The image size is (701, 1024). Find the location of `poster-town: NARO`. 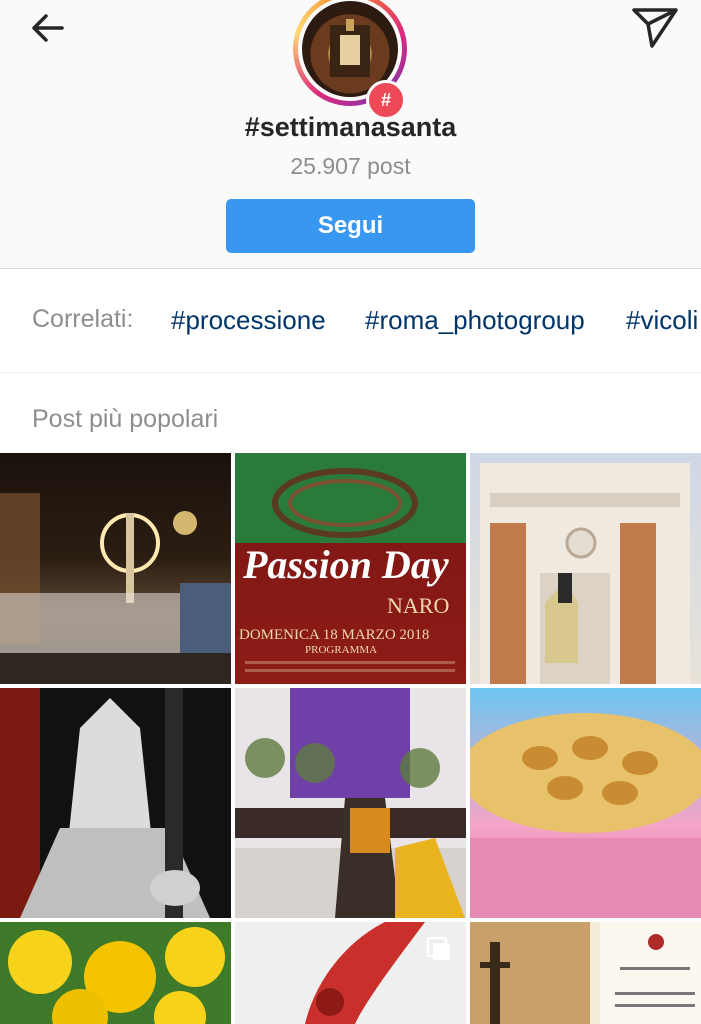

poster-town: NARO is located at coordinates (418, 605).